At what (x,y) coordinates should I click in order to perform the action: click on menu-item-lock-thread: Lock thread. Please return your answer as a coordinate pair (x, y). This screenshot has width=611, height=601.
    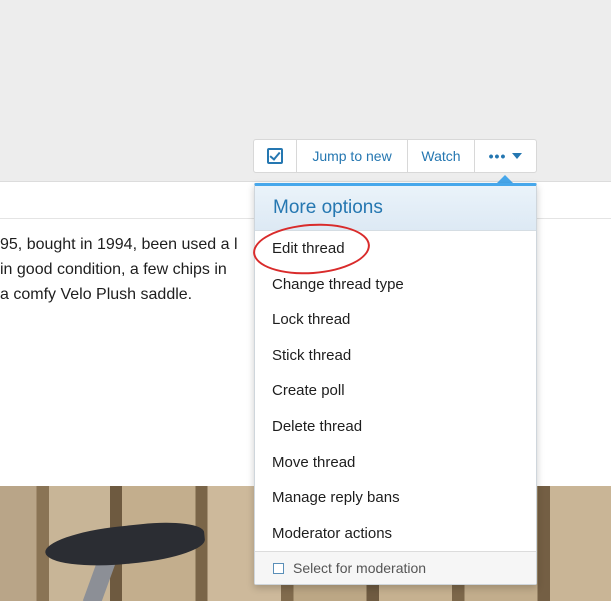
    Looking at the image, I should click on (395, 320).